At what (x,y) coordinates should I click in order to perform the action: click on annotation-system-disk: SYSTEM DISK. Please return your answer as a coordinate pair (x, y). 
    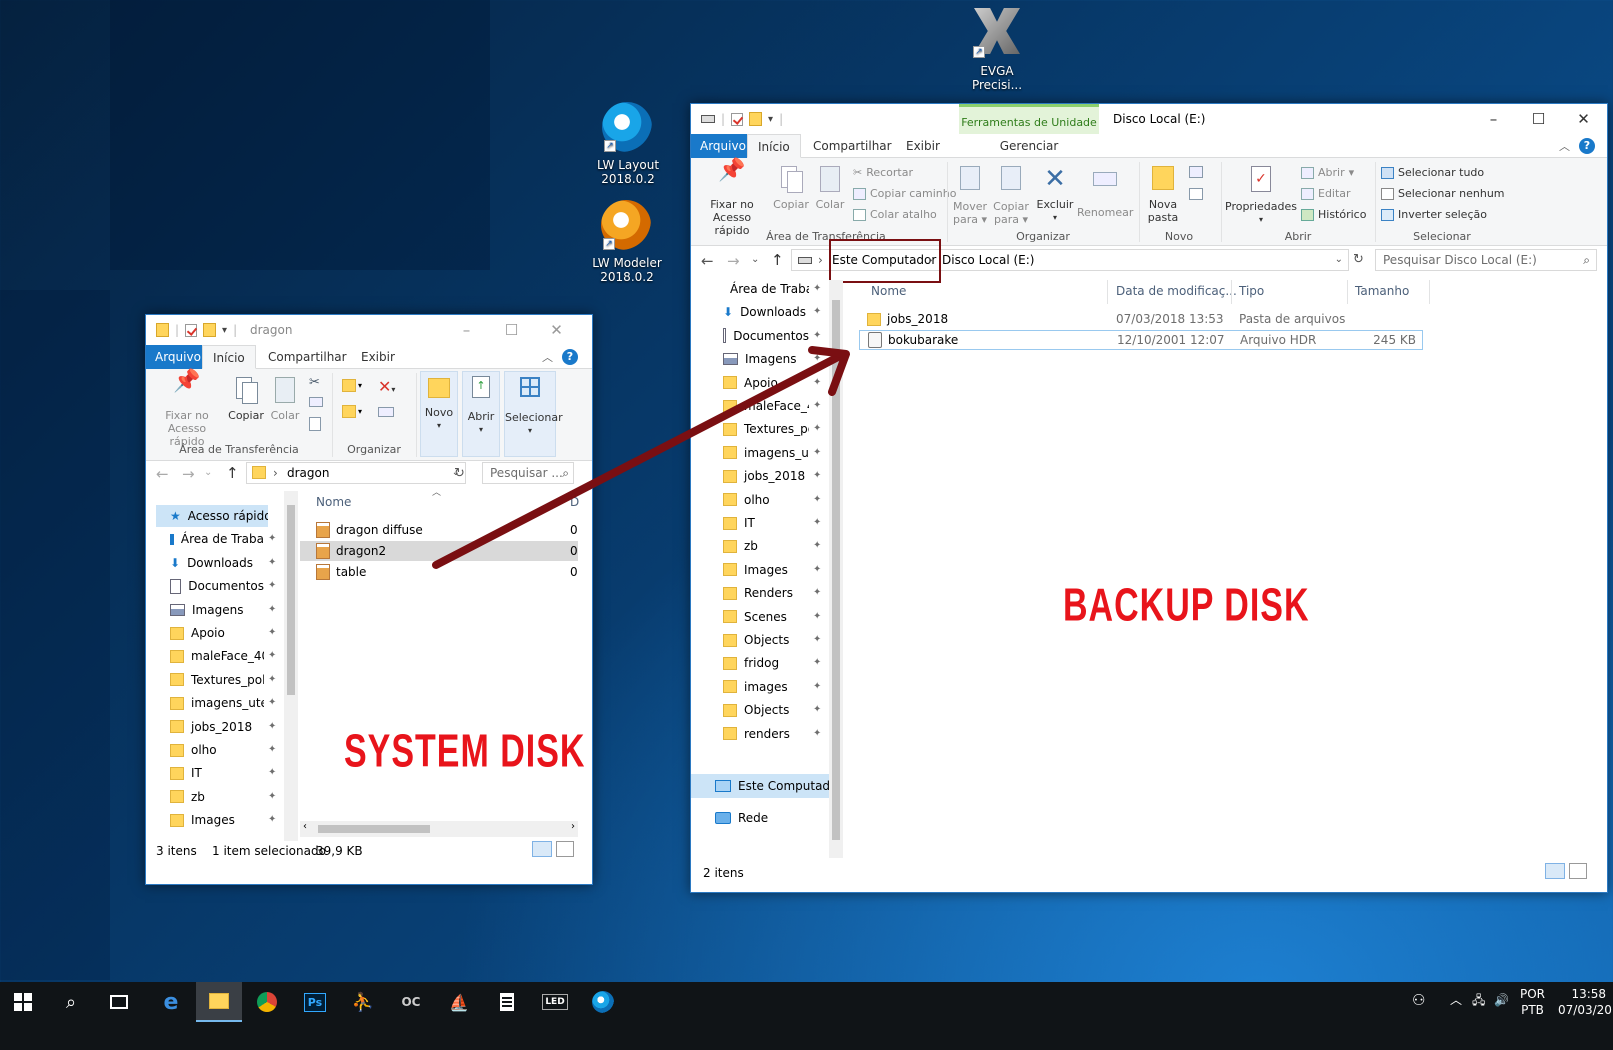
    Looking at the image, I should click on (465, 752).